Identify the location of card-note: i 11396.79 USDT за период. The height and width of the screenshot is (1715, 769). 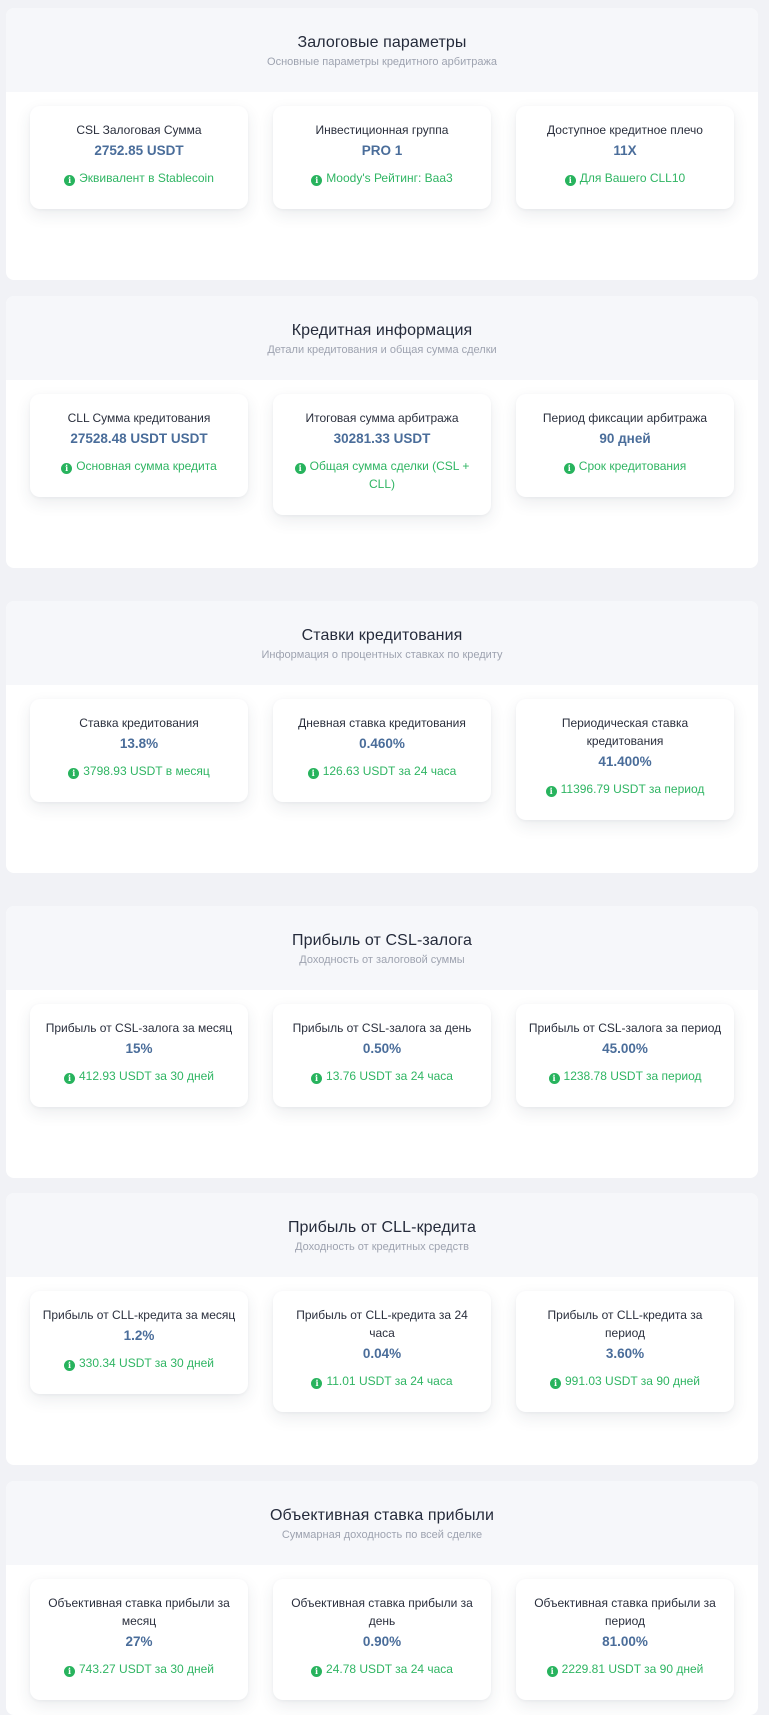
(625, 789).